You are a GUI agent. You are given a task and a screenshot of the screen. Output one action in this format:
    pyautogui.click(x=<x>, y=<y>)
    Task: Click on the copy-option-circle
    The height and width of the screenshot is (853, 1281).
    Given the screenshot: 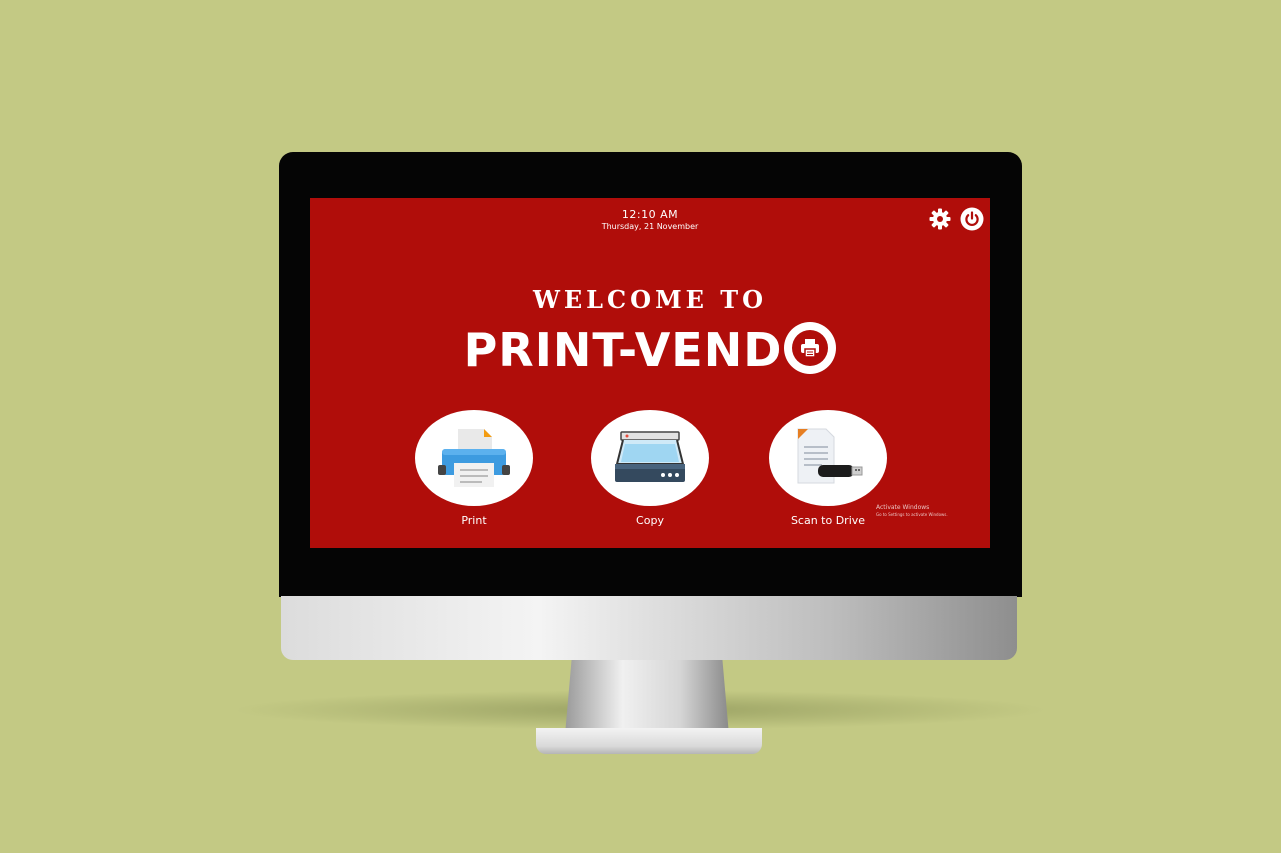 What is the action you would take?
    pyautogui.click(x=650, y=458)
    